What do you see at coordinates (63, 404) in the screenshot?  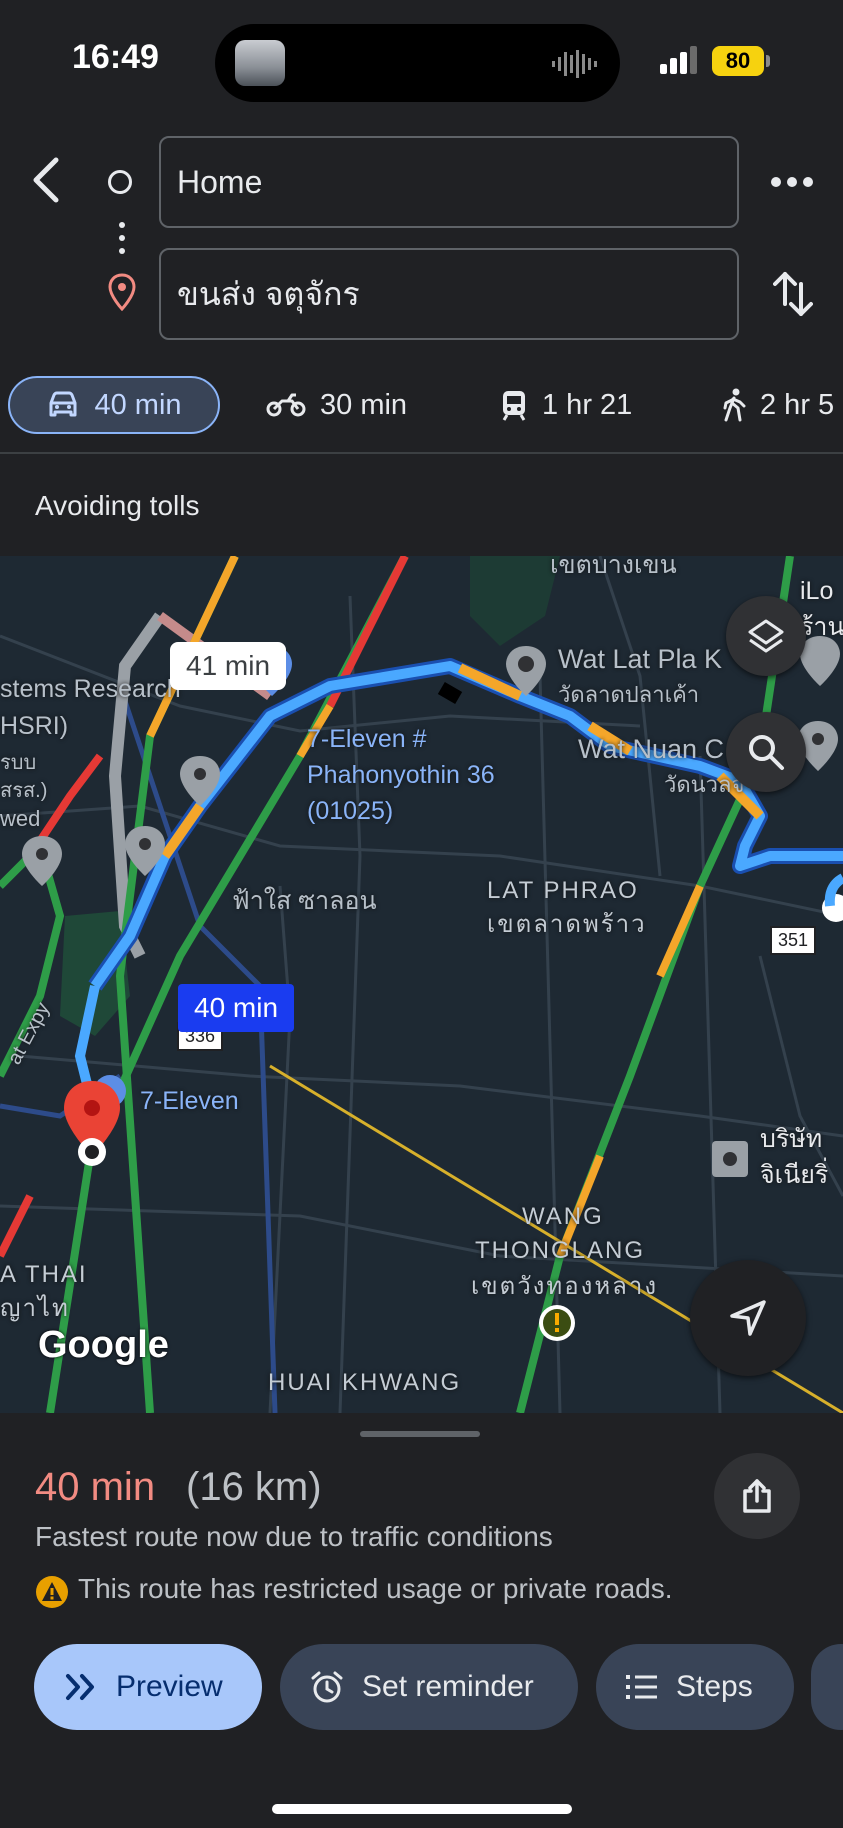 I see `car-icon` at bounding box center [63, 404].